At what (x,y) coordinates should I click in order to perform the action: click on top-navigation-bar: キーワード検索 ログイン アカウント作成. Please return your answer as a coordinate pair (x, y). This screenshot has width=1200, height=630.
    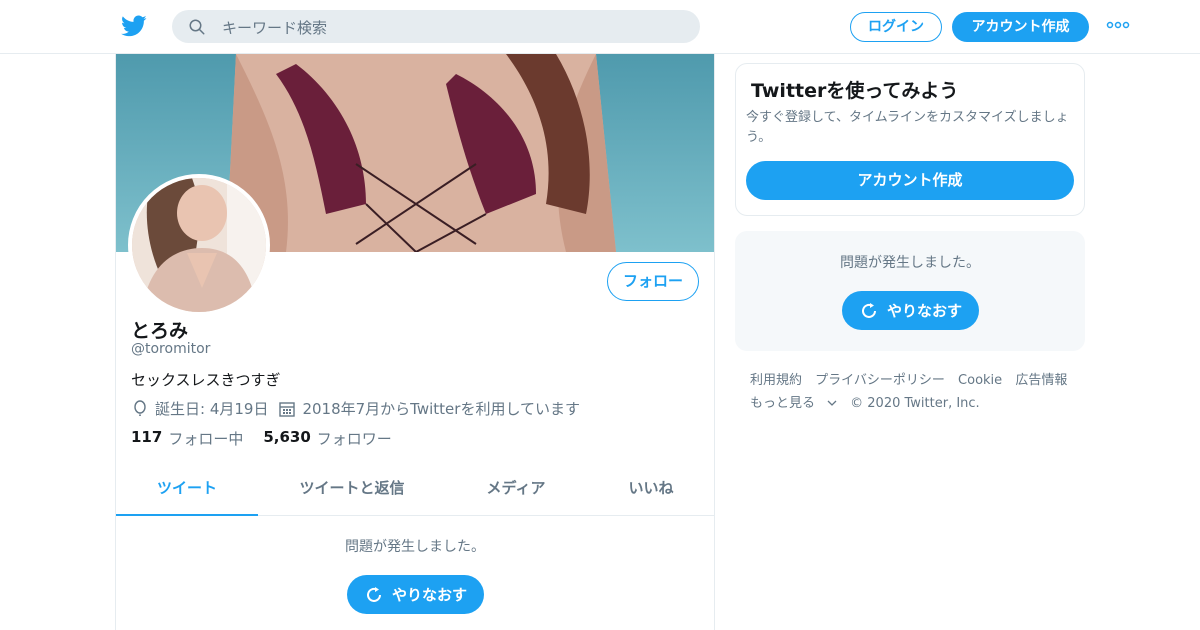
    Looking at the image, I should click on (600, 27).